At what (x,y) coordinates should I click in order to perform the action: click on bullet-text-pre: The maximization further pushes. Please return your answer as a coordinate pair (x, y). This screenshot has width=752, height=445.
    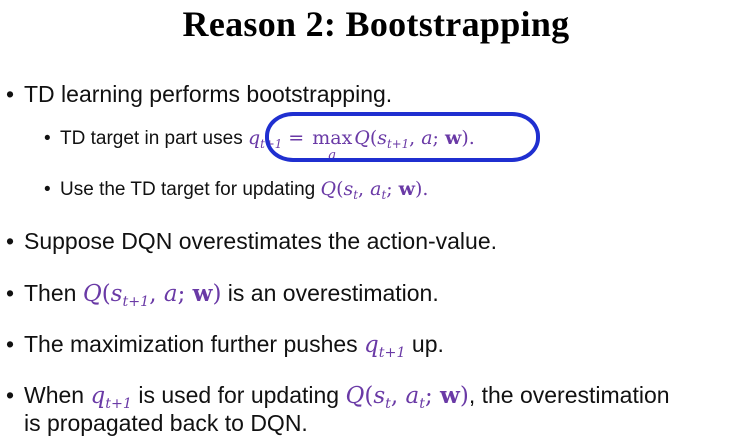
    Looking at the image, I should click on (194, 344).